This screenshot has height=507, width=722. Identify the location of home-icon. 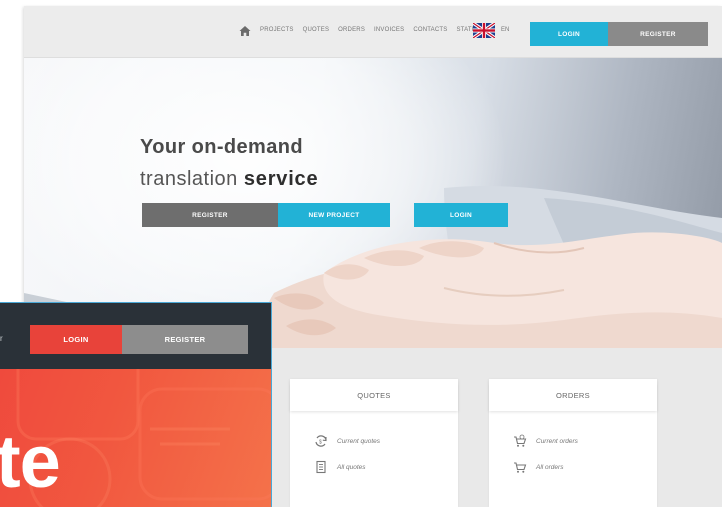
(245, 31).